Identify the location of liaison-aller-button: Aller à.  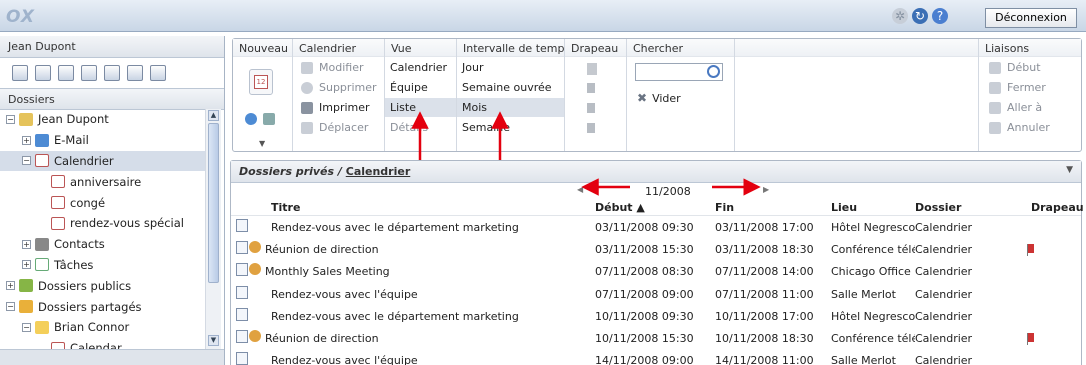
(1015, 107).